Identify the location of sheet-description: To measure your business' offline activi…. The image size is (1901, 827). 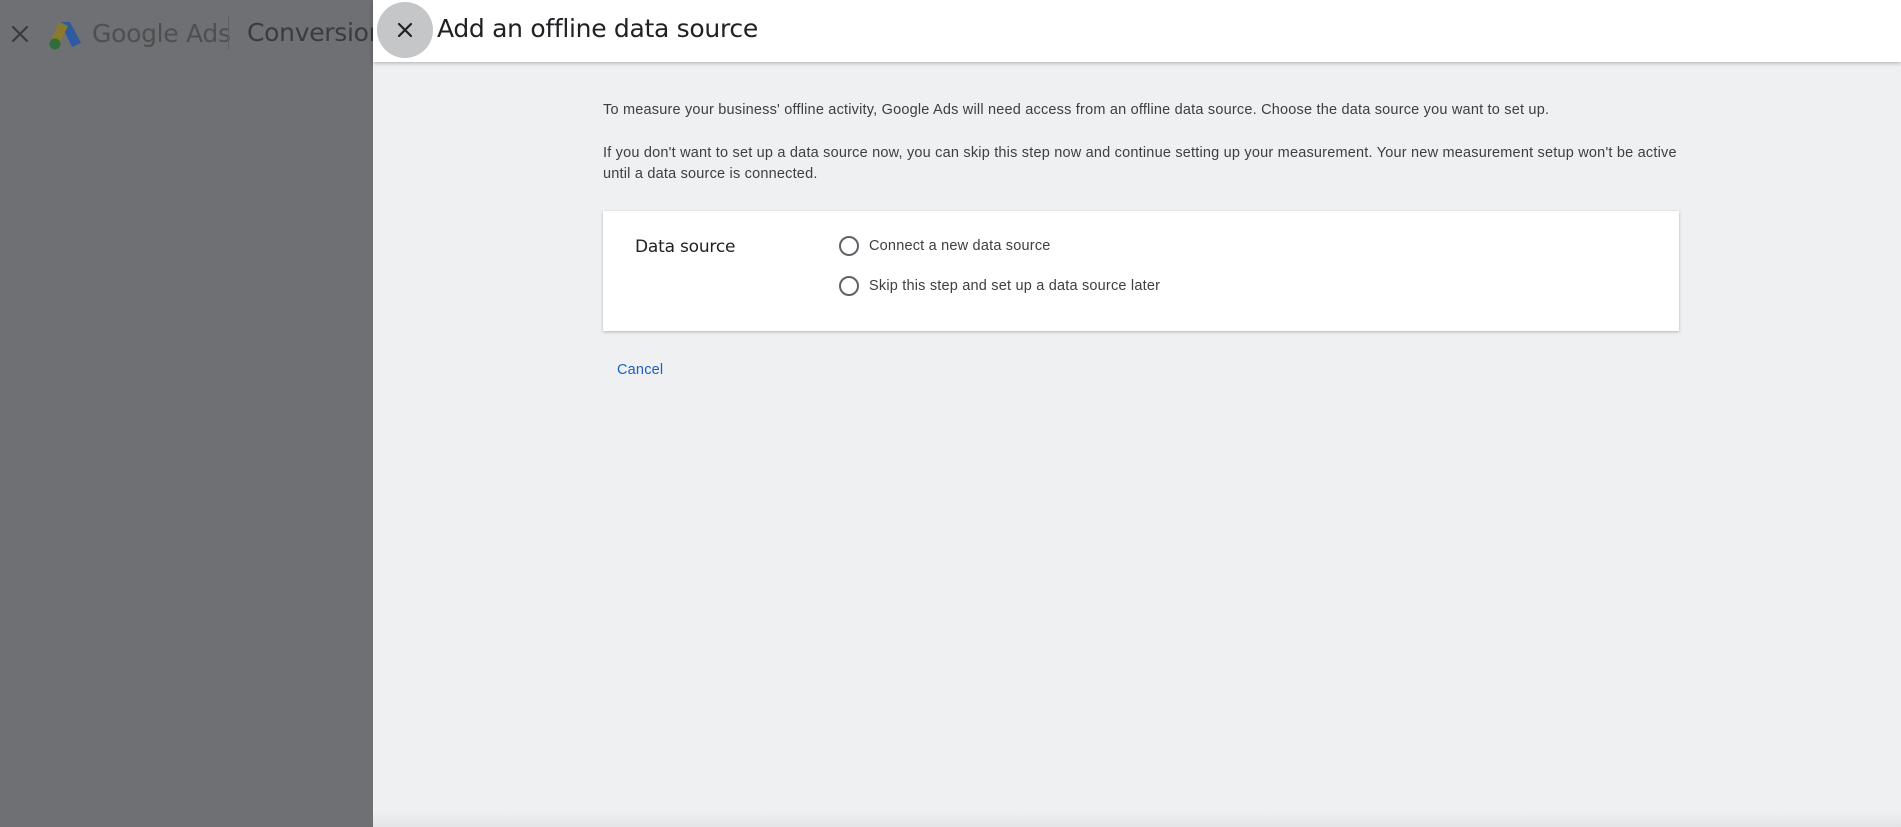
(1143, 142).